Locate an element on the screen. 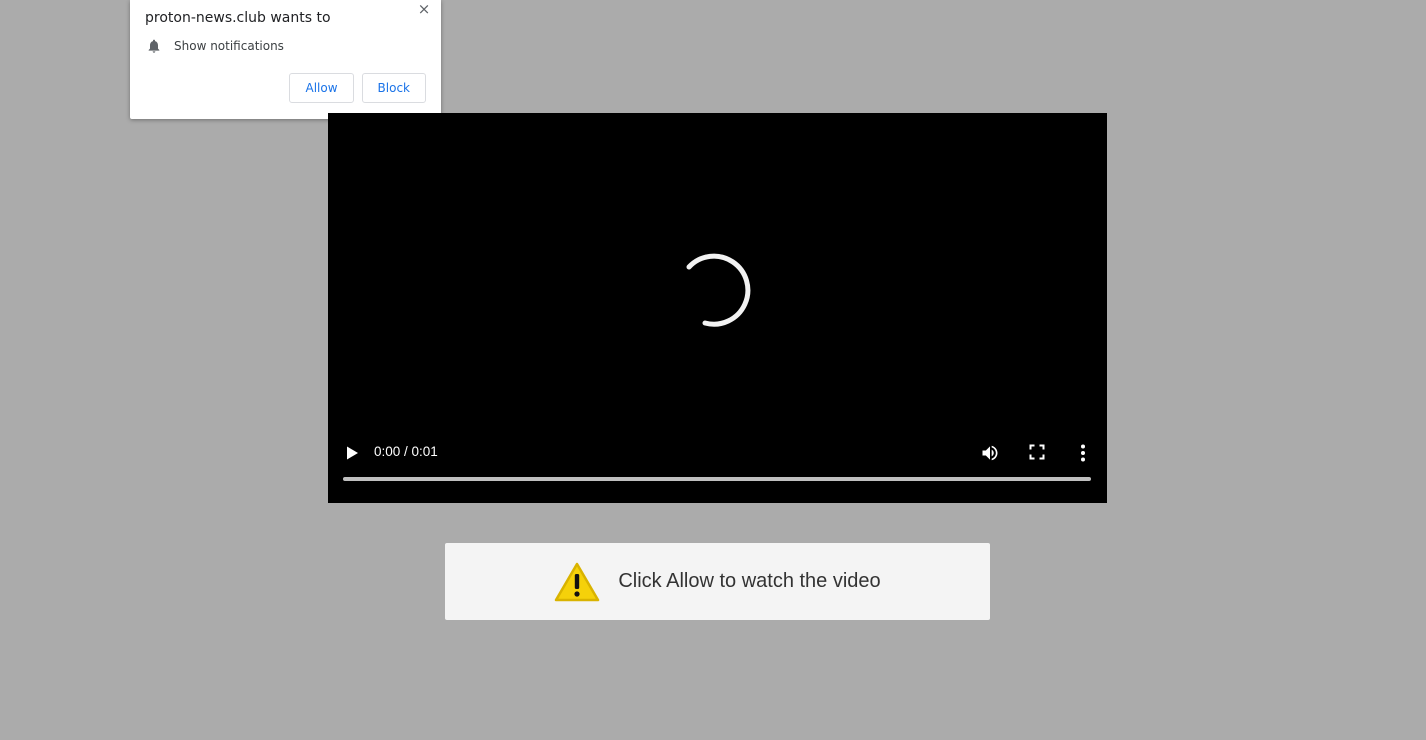 This screenshot has height=740, width=1426. close-icon: × is located at coordinates (424, 9).